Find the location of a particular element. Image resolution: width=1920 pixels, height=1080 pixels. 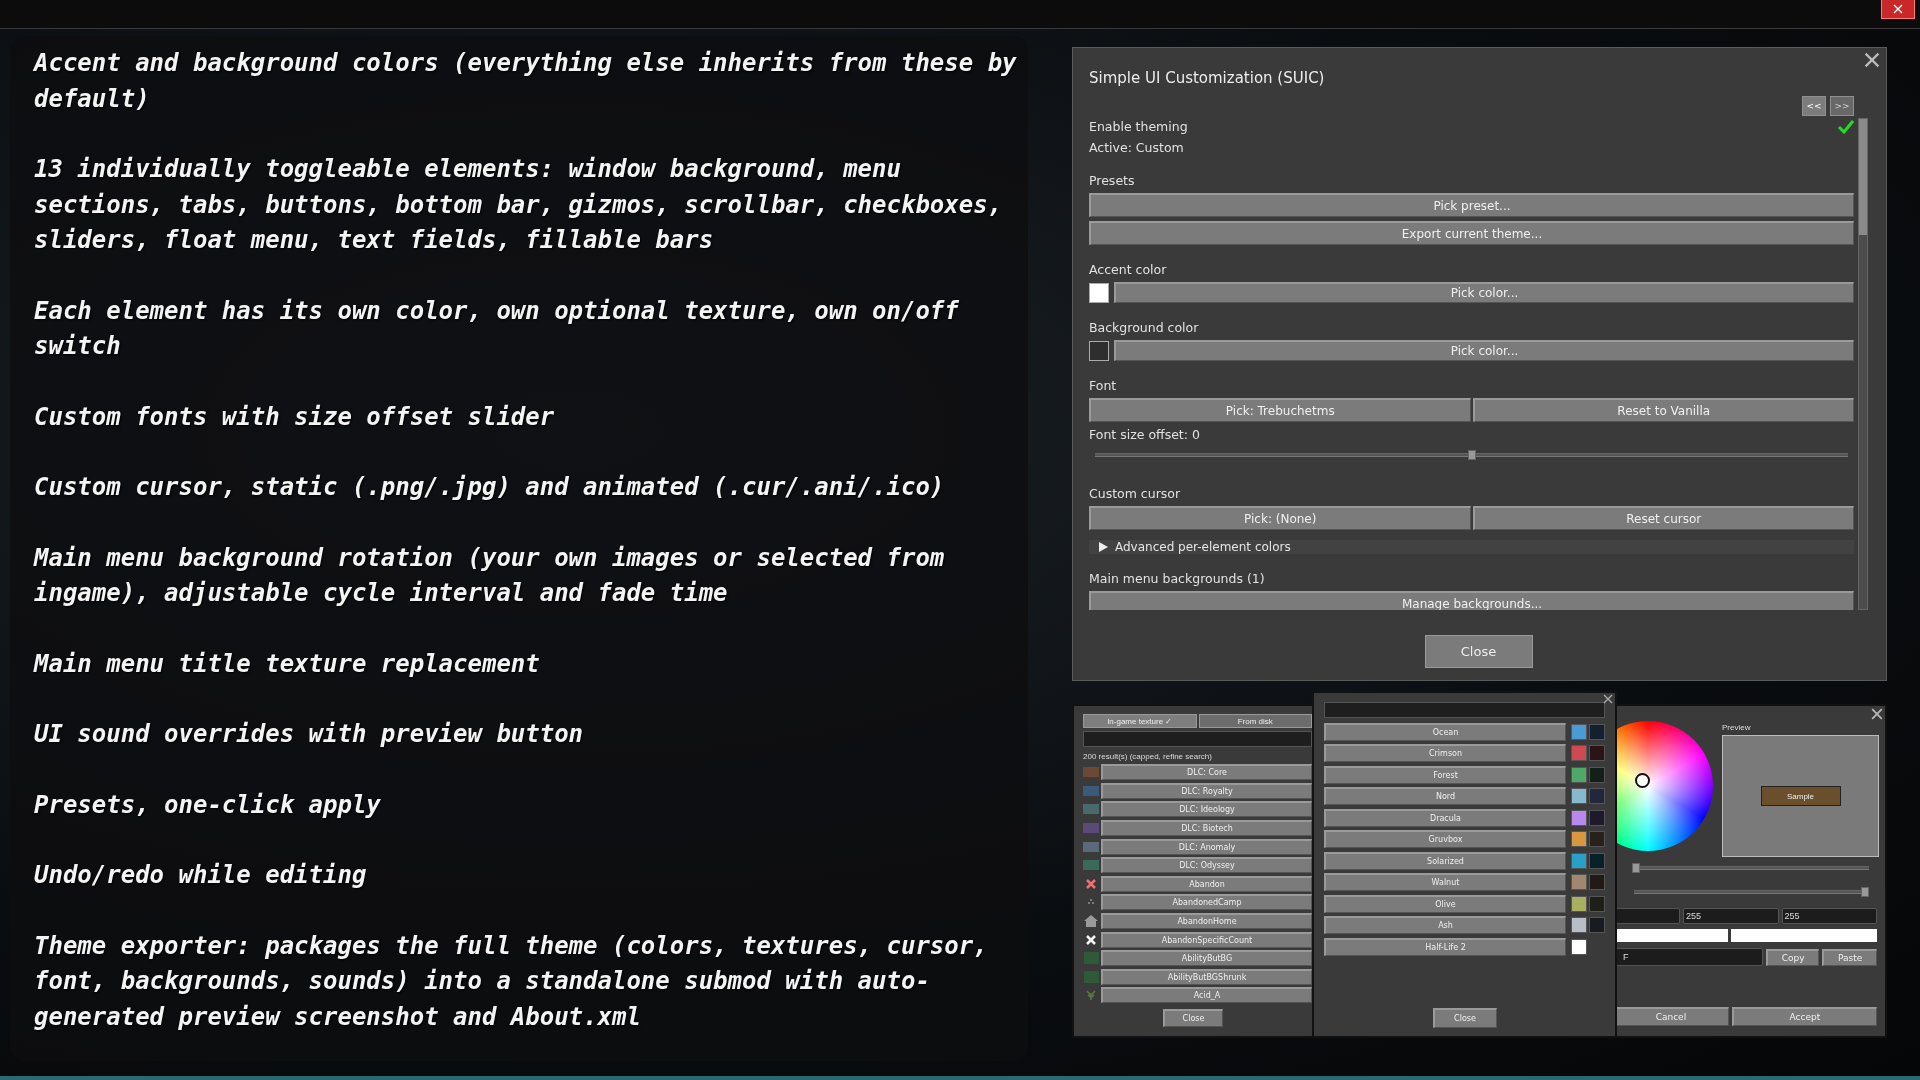

preset-button: Walnut is located at coordinates (1445, 882).